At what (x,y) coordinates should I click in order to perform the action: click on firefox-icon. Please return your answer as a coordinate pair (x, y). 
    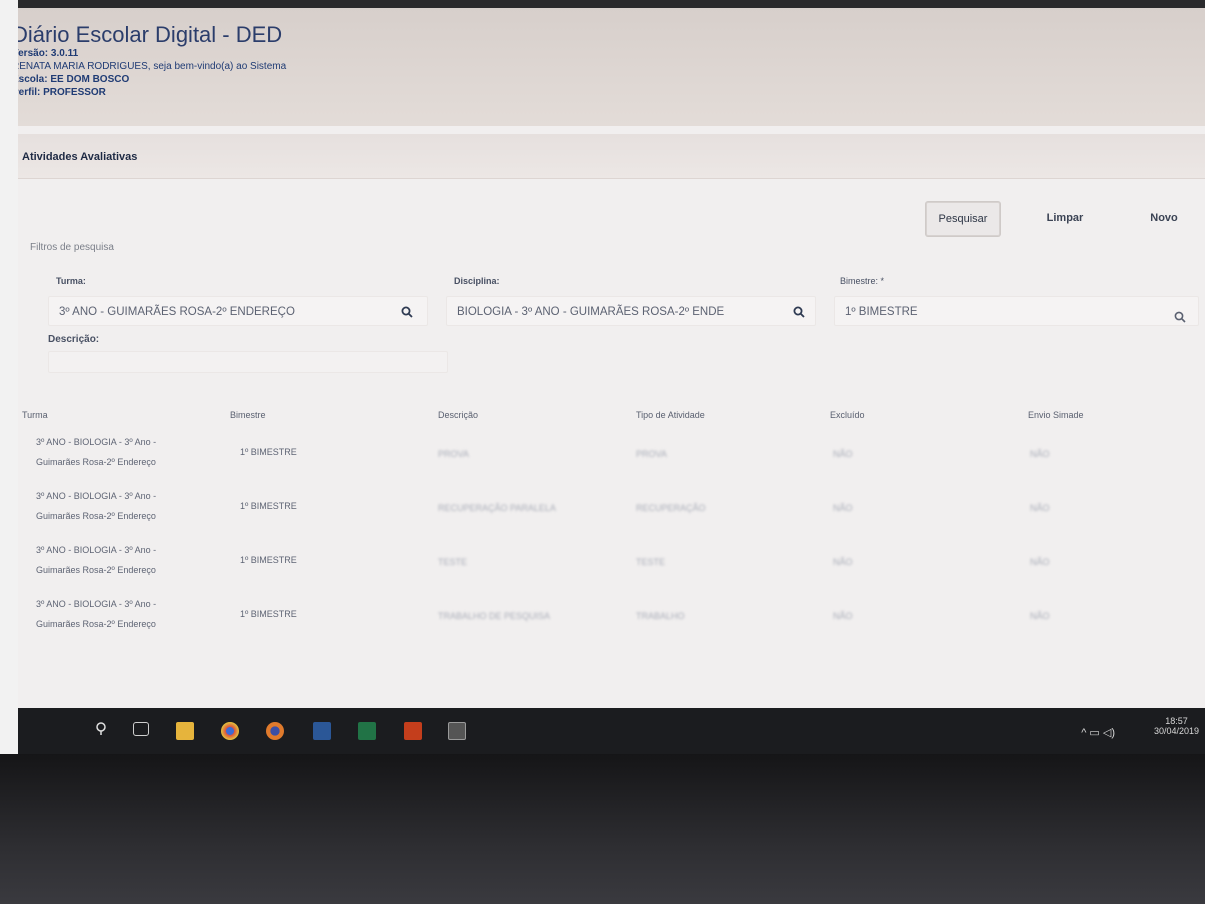
    Looking at the image, I should click on (275, 731).